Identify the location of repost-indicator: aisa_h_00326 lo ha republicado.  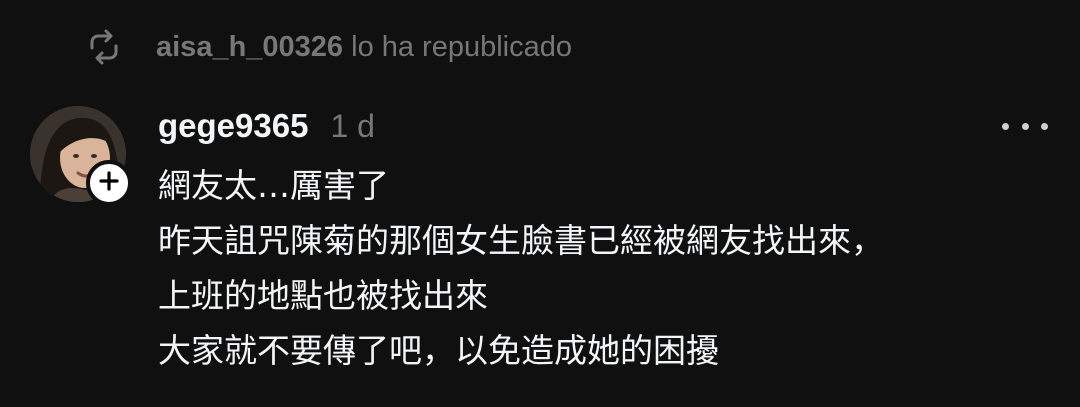
(328, 47).